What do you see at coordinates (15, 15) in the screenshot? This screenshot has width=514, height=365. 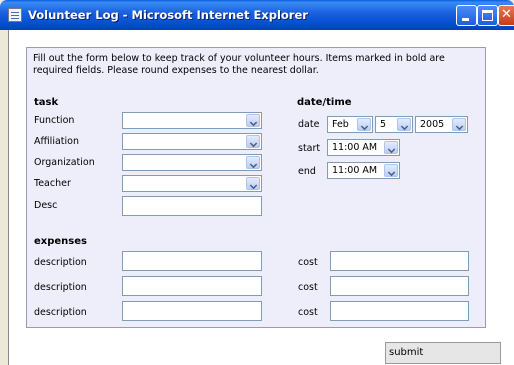 I see `ie-page-icon` at bounding box center [15, 15].